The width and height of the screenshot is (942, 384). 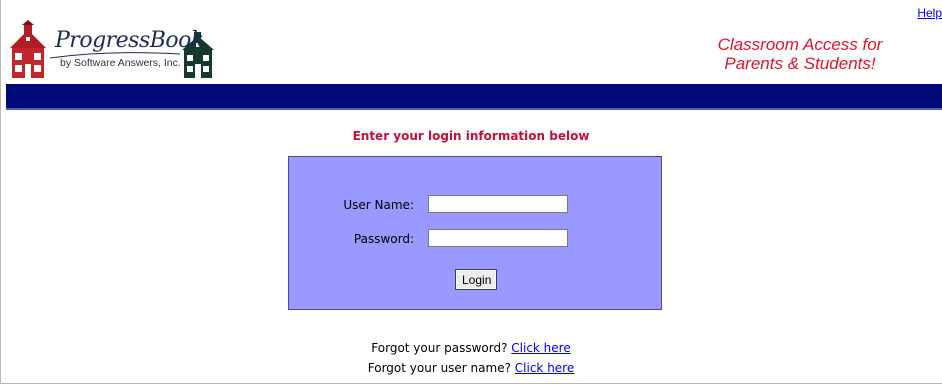 I want to click on forgot-username-line: Forgot your user name? Click here, so click(x=471, y=368).